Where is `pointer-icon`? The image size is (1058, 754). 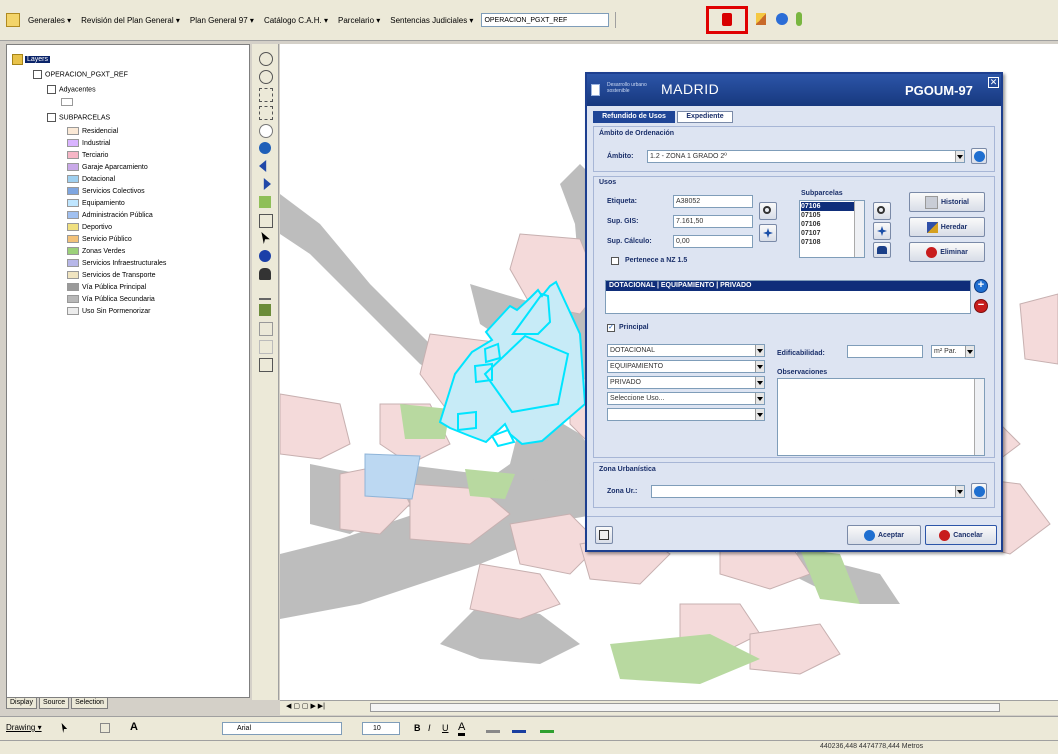 pointer-icon is located at coordinates (265, 238).